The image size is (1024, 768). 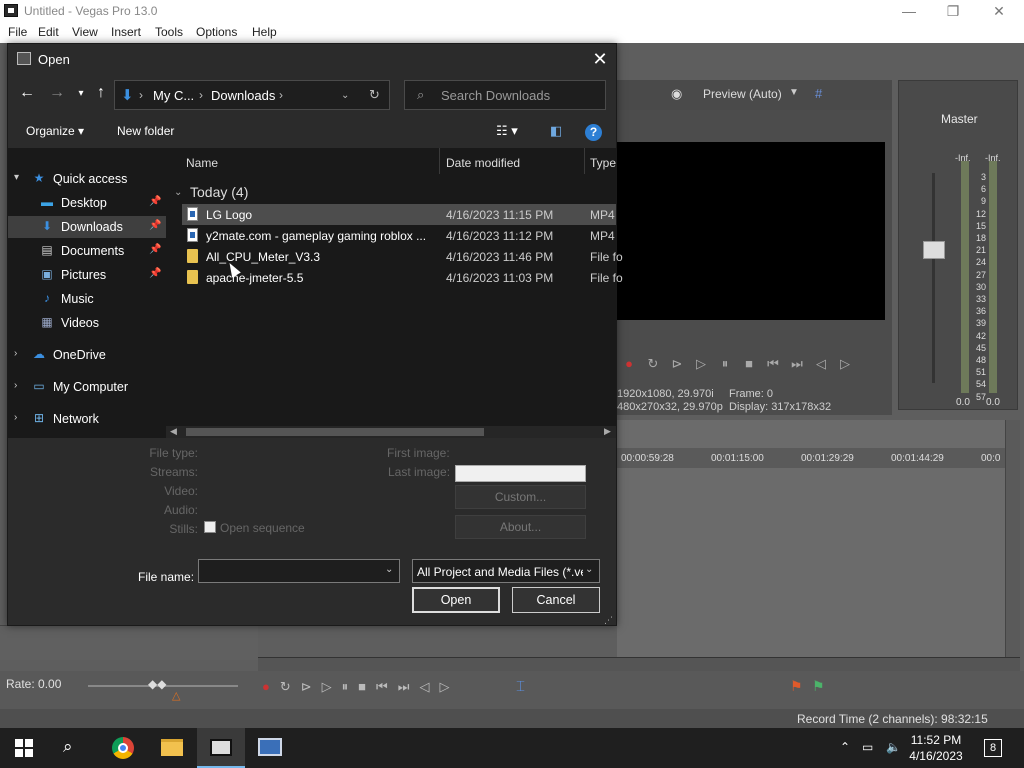 What do you see at coordinates (639, 664) in the screenshot?
I see `timeline-horizontal-scrollbar` at bounding box center [639, 664].